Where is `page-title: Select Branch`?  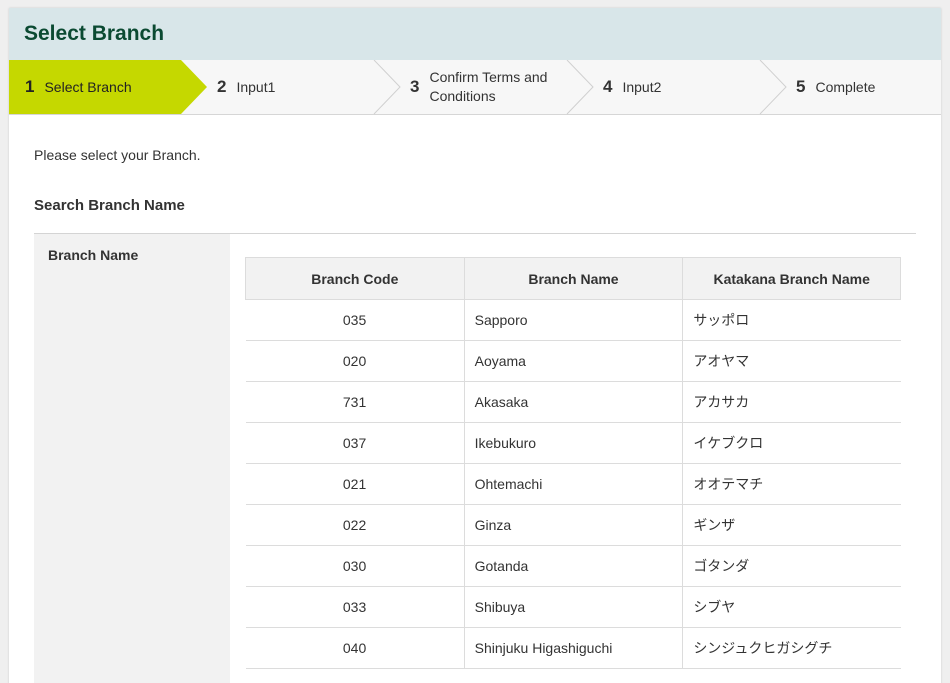 page-title: Select Branch is located at coordinates (94, 33).